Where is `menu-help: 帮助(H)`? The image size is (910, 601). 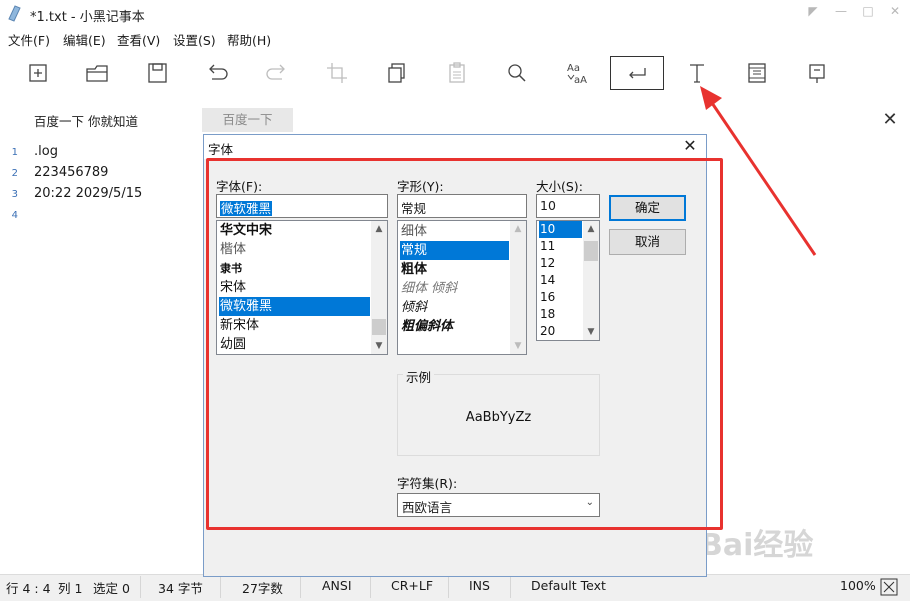
menu-help: 帮助(H) is located at coordinates (249, 39).